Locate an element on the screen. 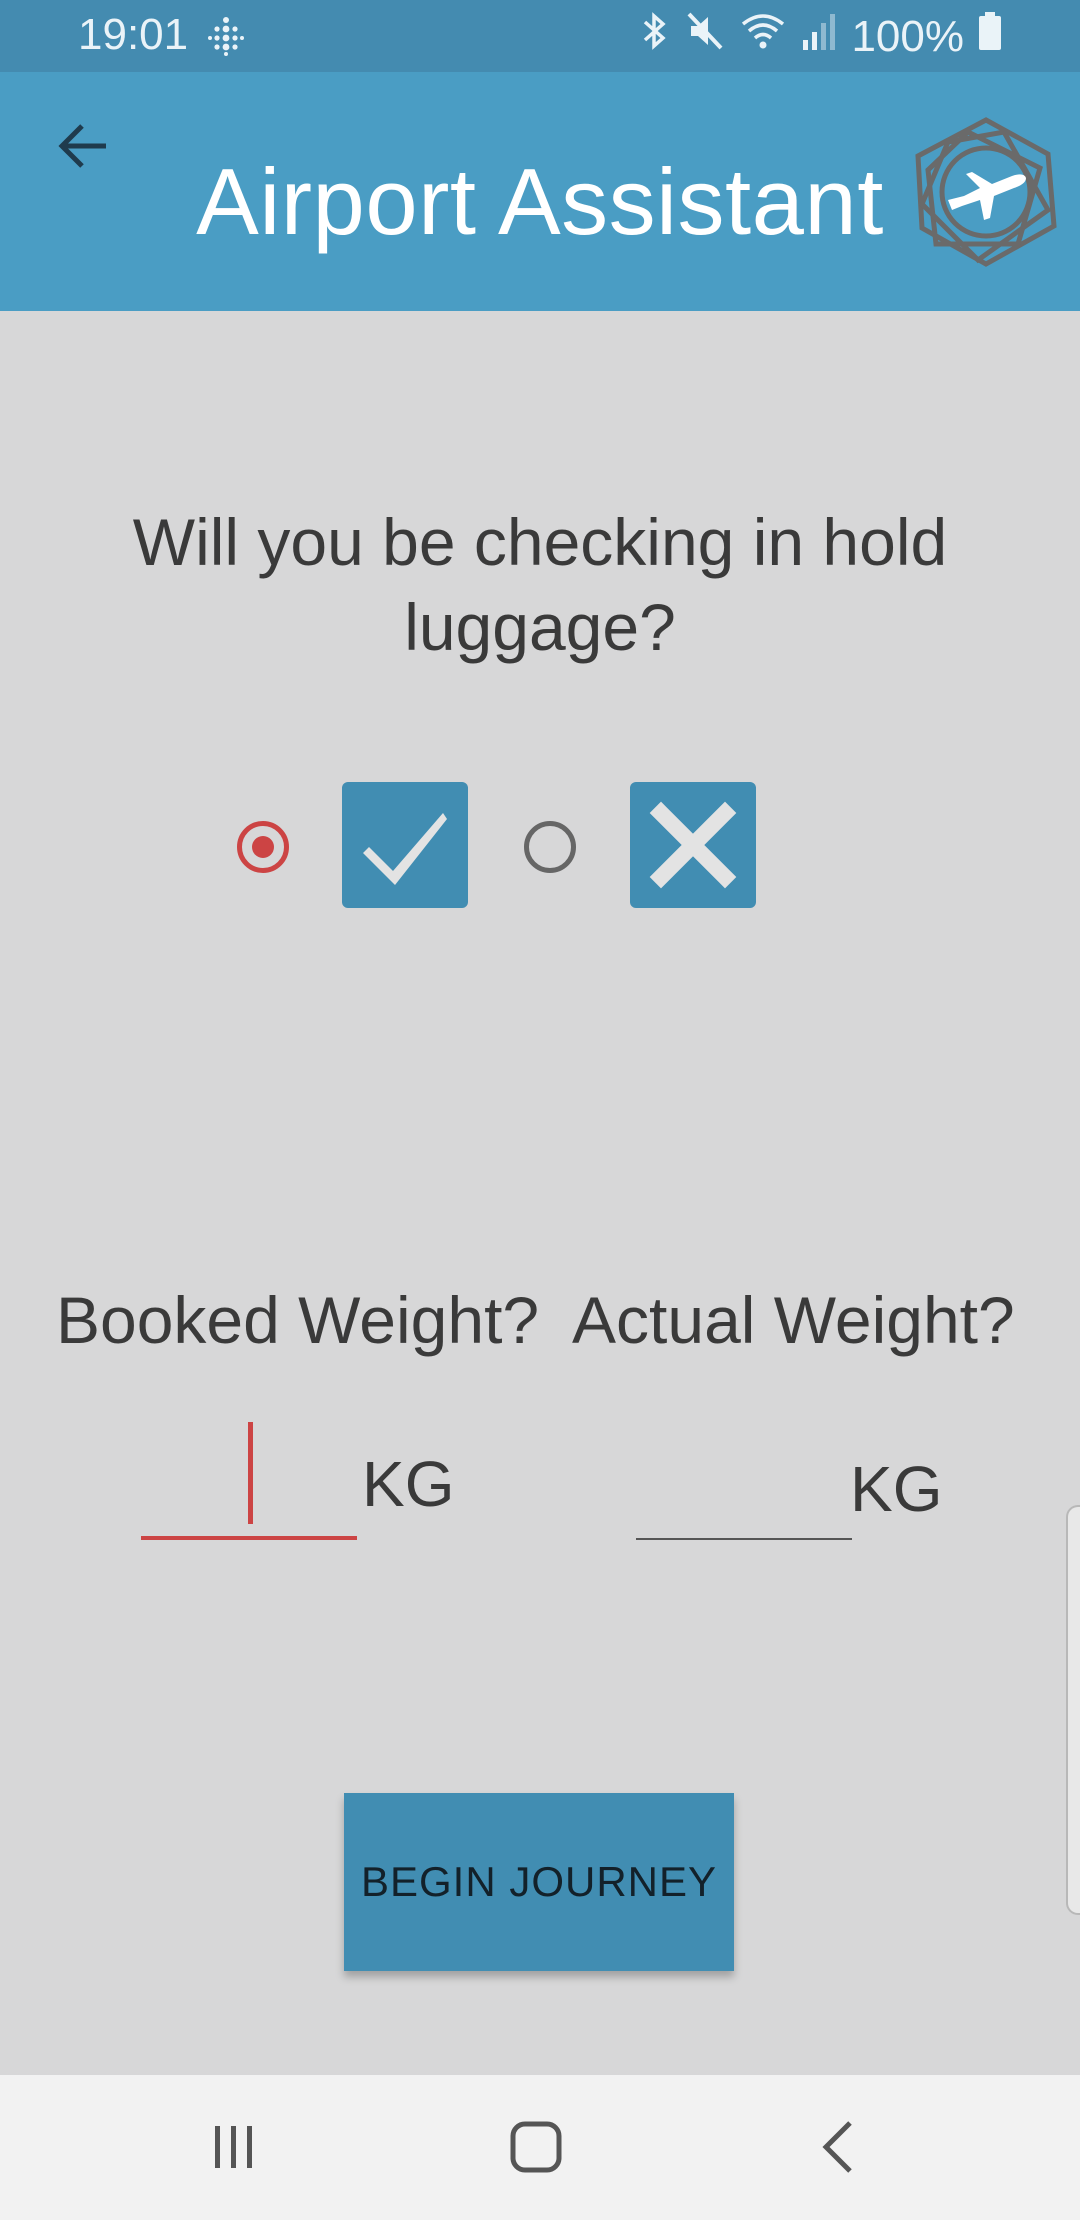 The height and width of the screenshot is (2220, 1080). battery-icon is located at coordinates (990, 36).